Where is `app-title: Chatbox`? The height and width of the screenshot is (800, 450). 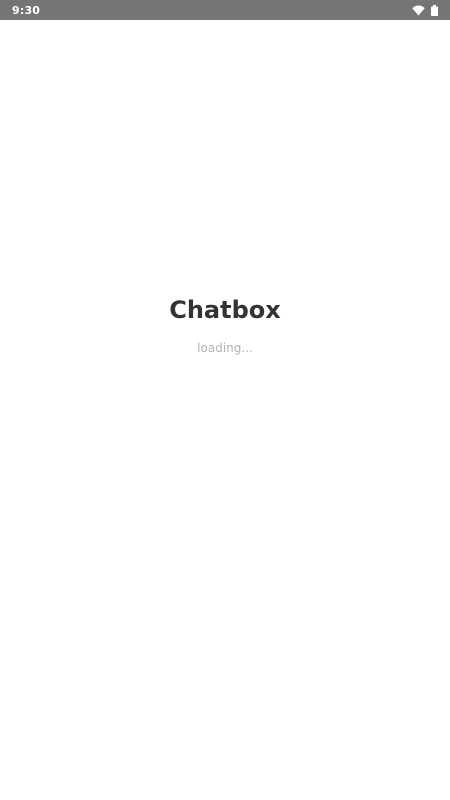
app-title: Chatbox is located at coordinates (225, 310).